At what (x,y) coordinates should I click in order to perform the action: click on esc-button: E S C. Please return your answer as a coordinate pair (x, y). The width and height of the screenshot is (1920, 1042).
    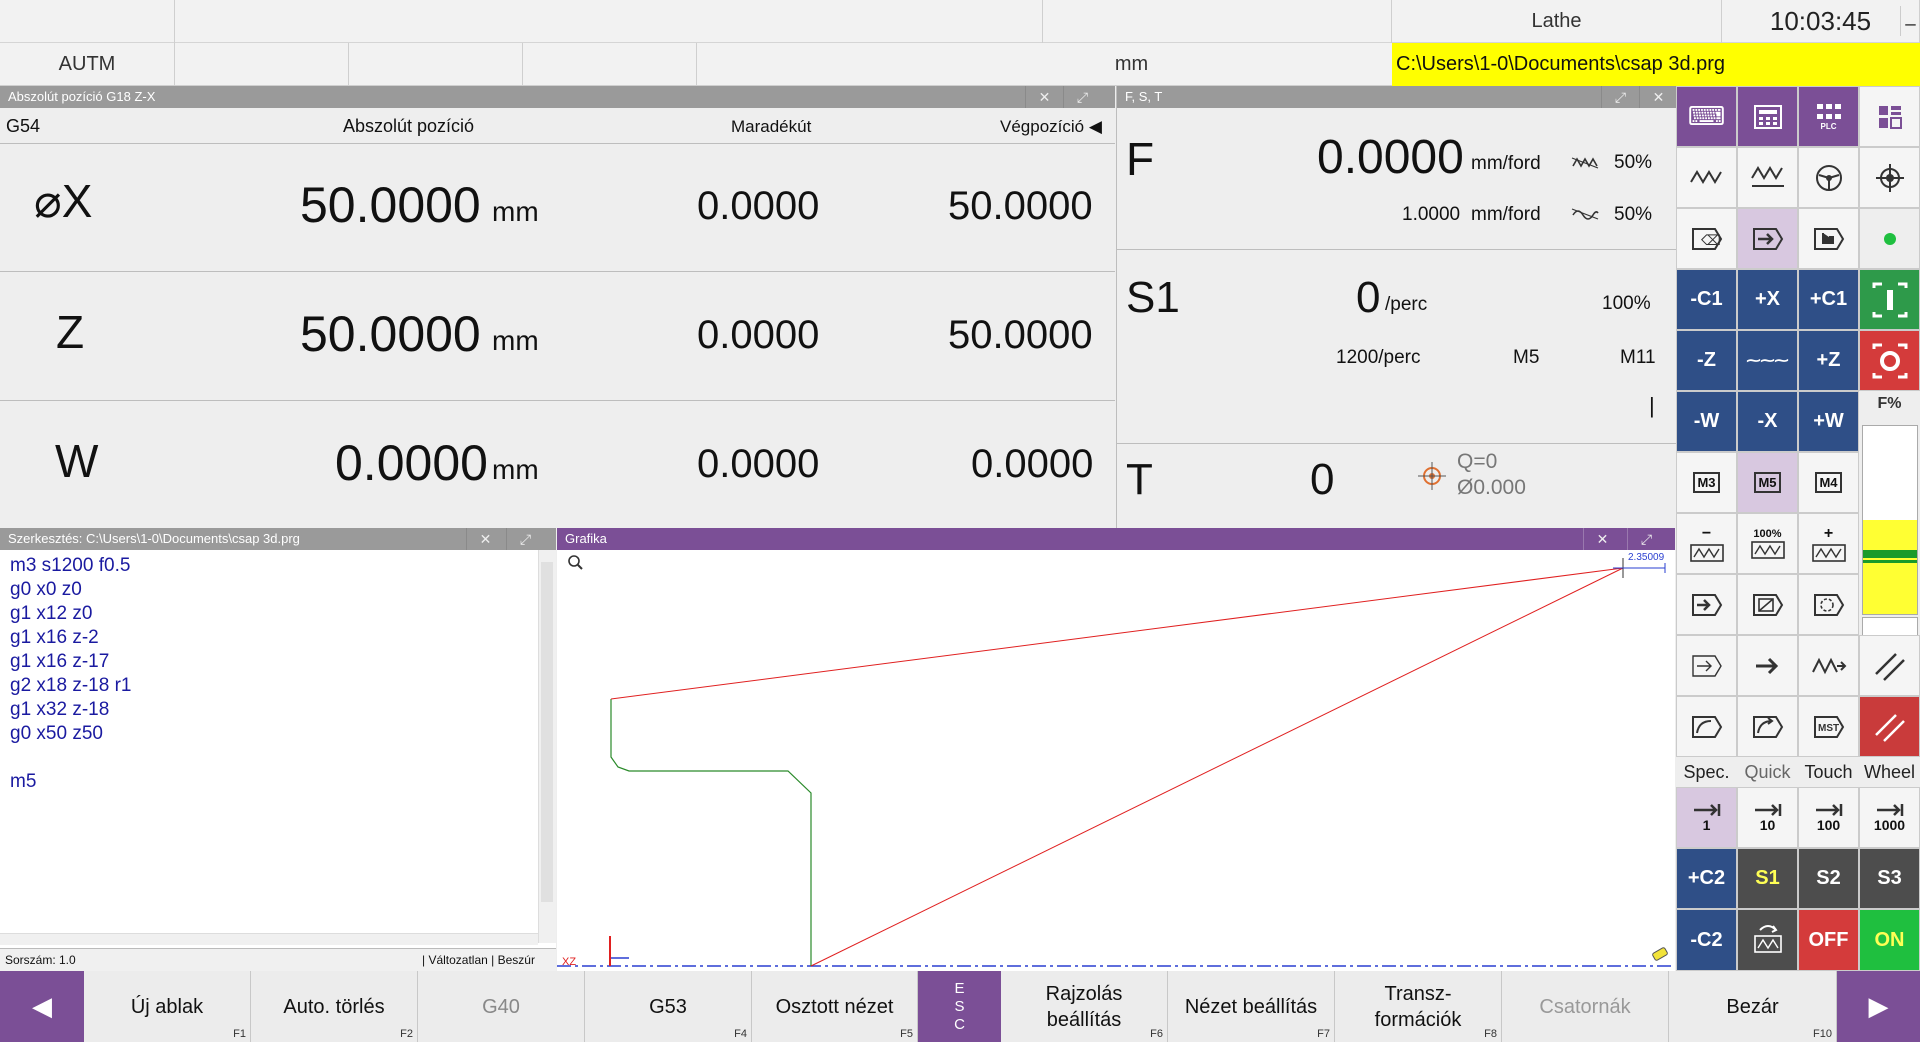
    Looking at the image, I should click on (959, 1006).